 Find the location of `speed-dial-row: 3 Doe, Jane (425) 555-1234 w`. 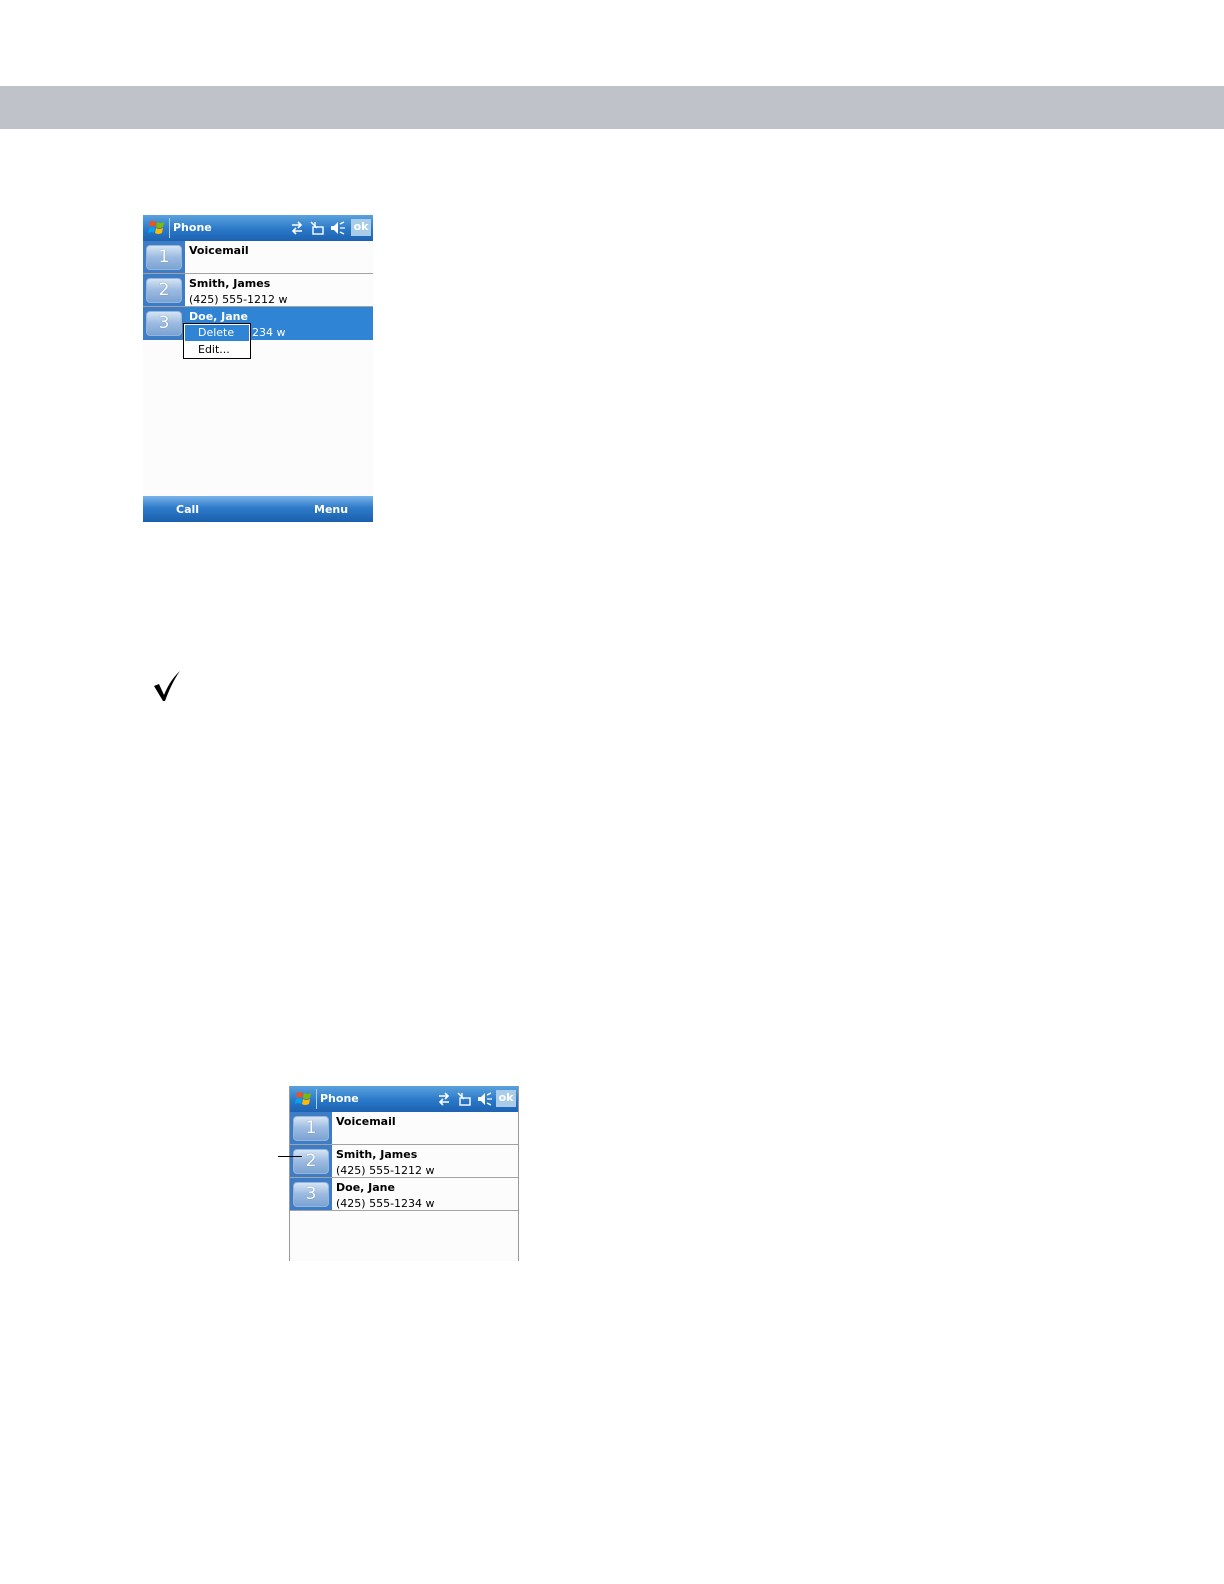

speed-dial-row: 3 Doe, Jane (425) 555-1234 w is located at coordinates (404, 1194).